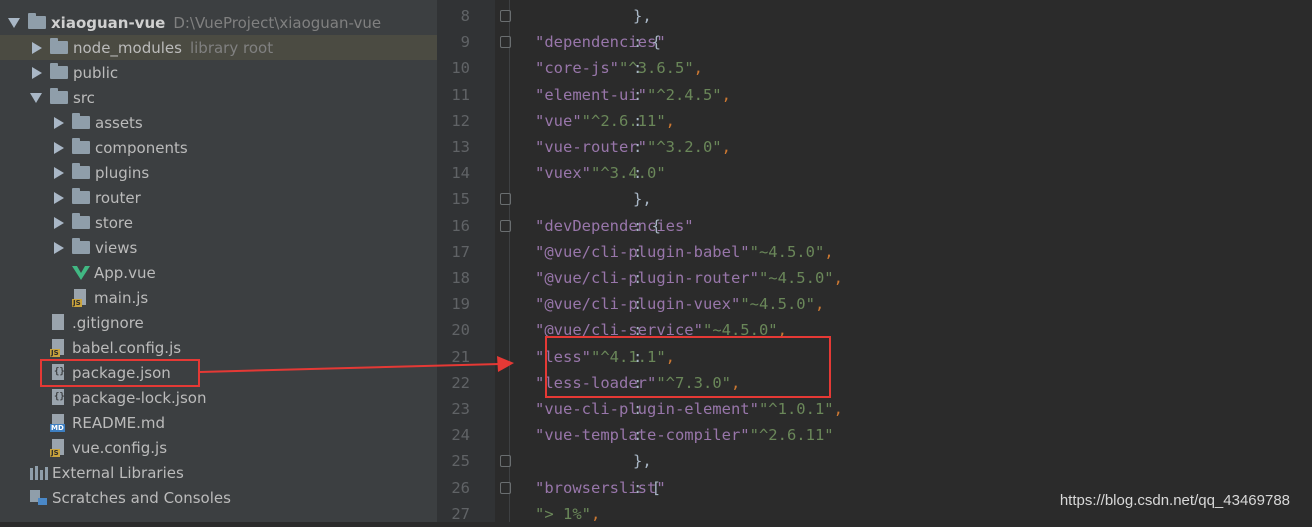 This screenshot has width=1312, height=527. What do you see at coordinates (218, 422) in the screenshot?
I see `tree-item-readme-md: MD README.md` at bounding box center [218, 422].